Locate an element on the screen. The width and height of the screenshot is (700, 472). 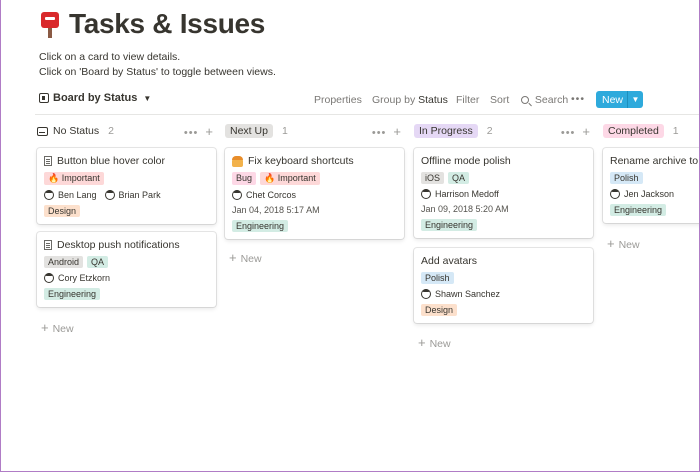
card-people: Ben Lang Brian Park is located at coordinates (126, 195).